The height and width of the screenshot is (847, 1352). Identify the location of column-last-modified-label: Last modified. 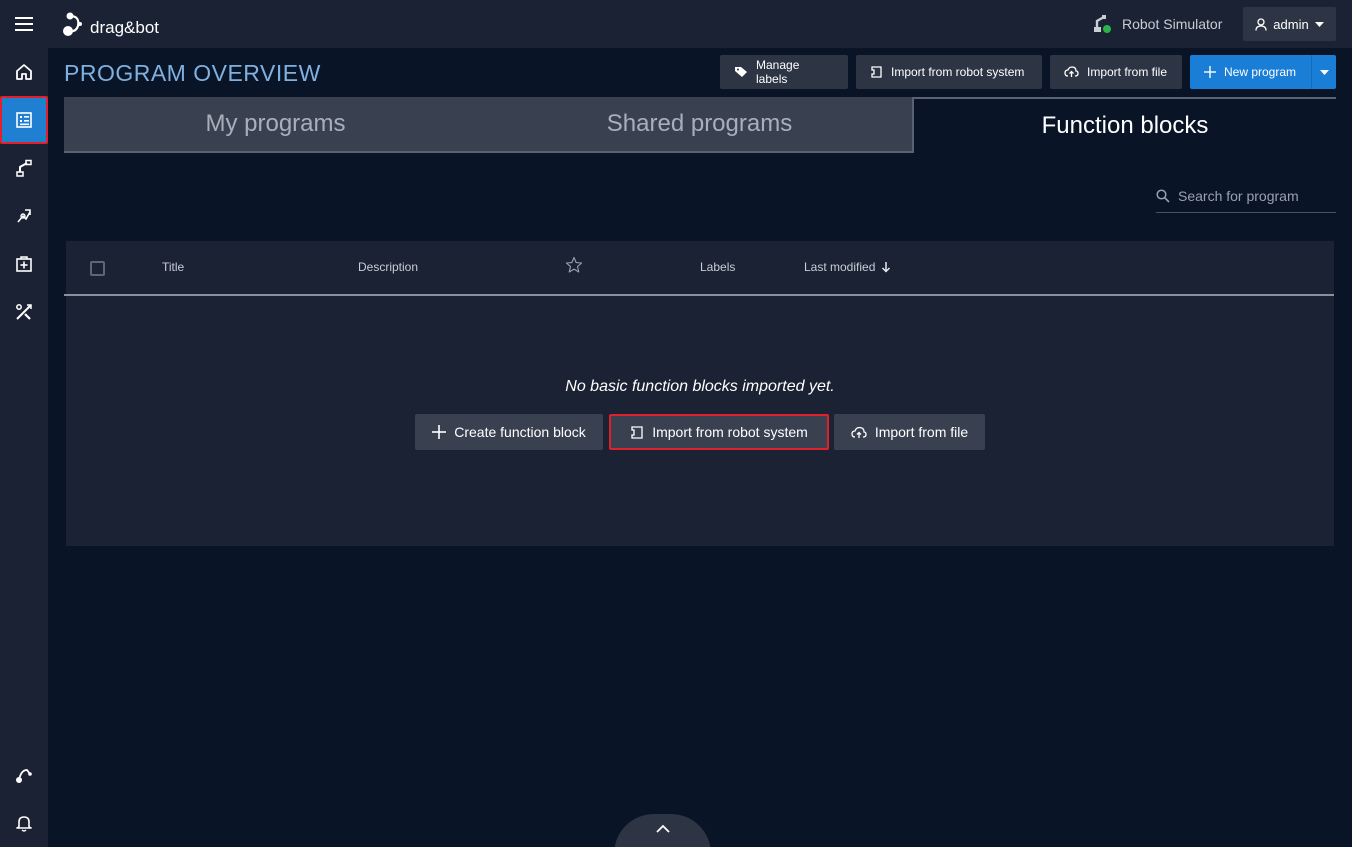
(840, 267).